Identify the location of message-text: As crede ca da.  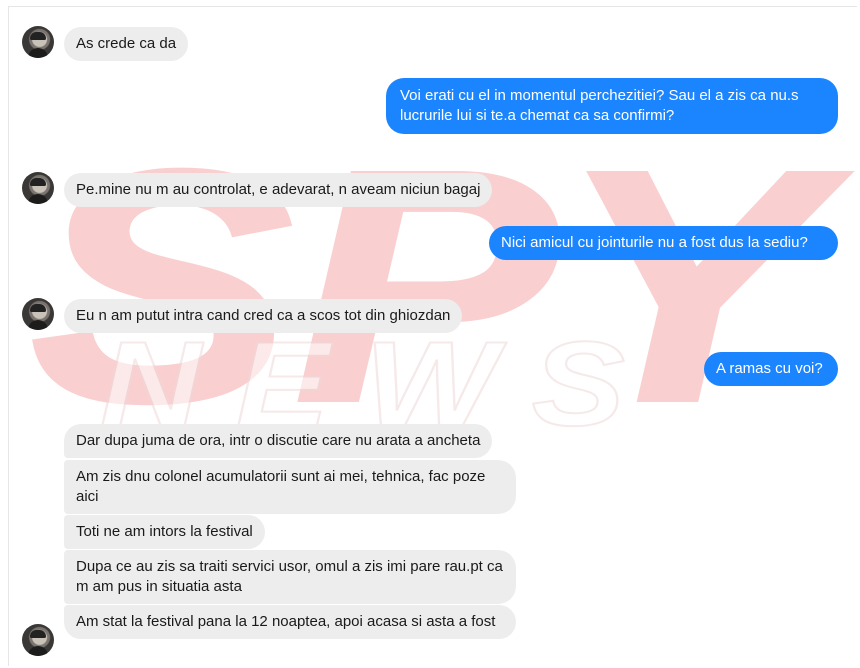
(126, 43).